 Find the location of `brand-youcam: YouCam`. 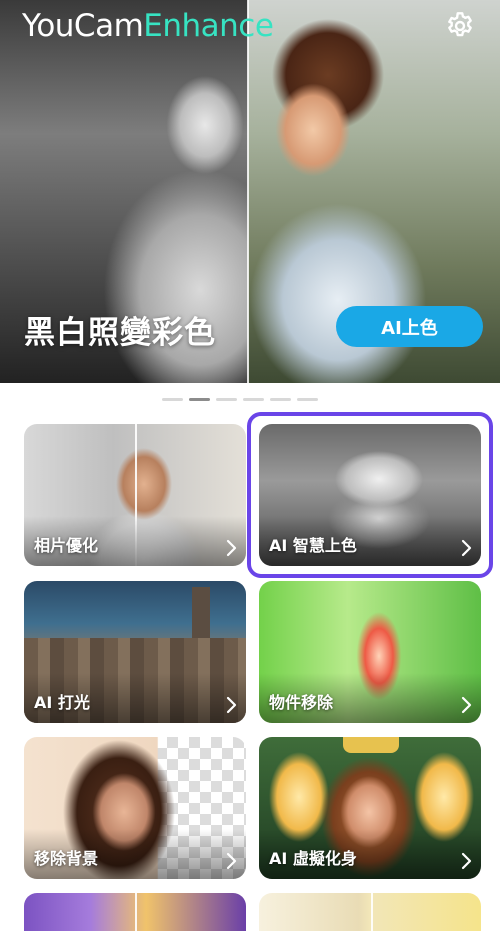

brand-youcam: YouCam is located at coordinates (83, 26).